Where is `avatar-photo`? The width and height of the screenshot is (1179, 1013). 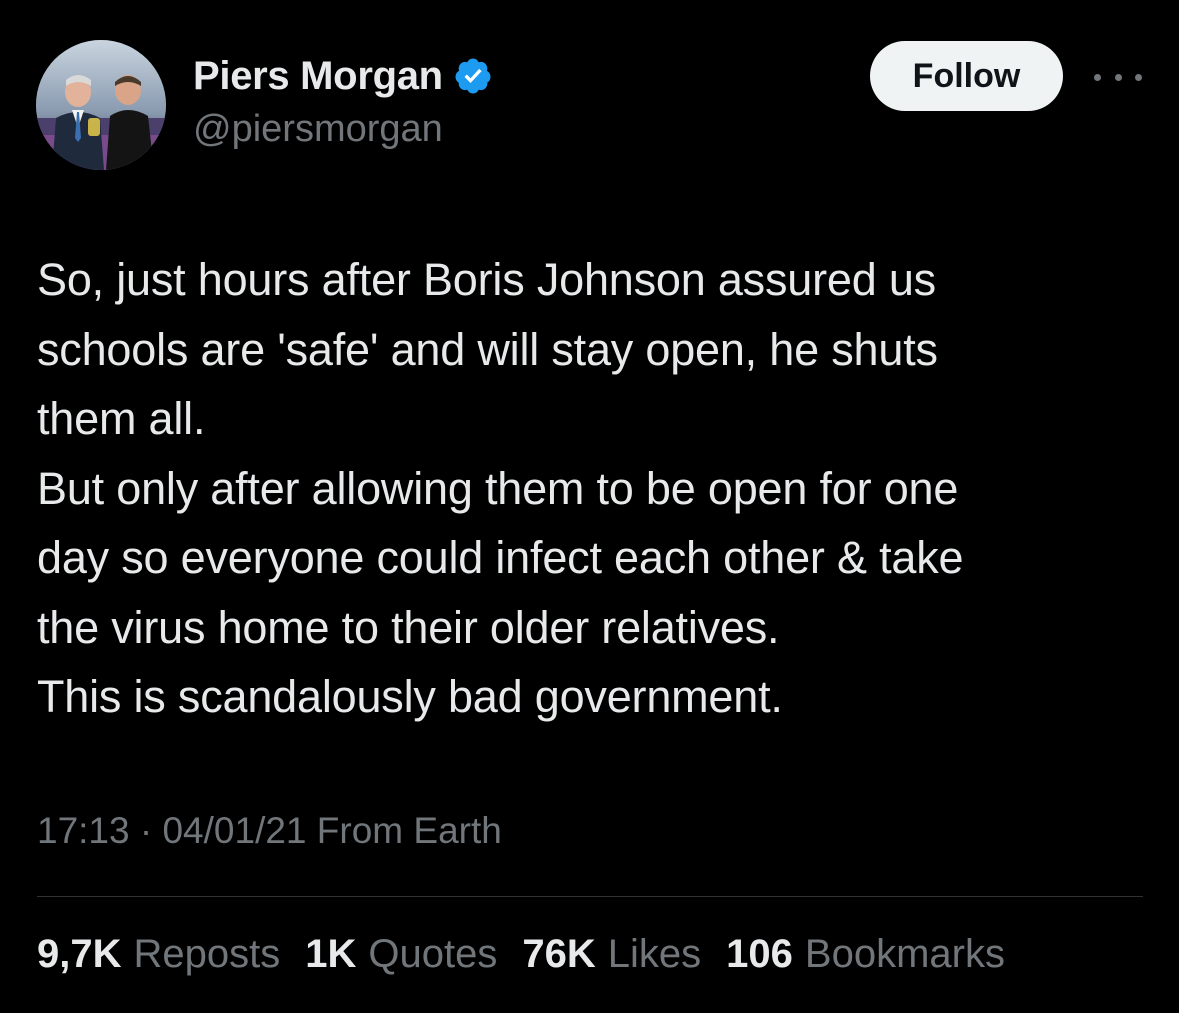 avatar-photo is located at coordinates (101, 105).